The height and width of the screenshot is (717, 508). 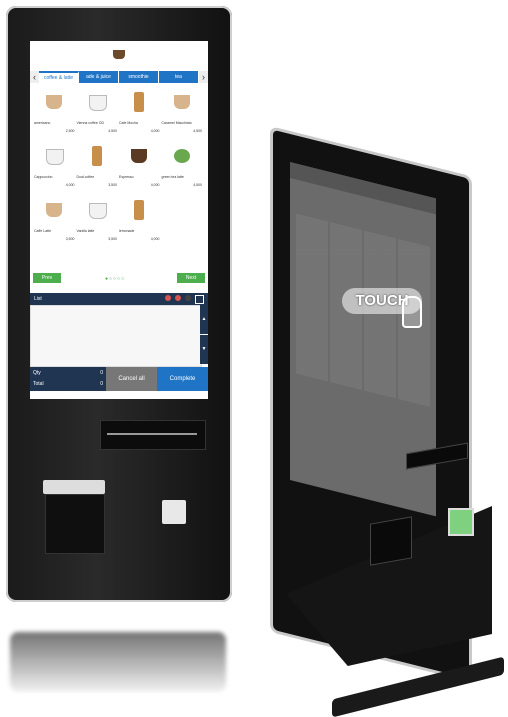 What do you see at coordinates (140, 222) in the screenshot?
I see `menu-item: lemonade 4,000` at bounding box center [140, 222].